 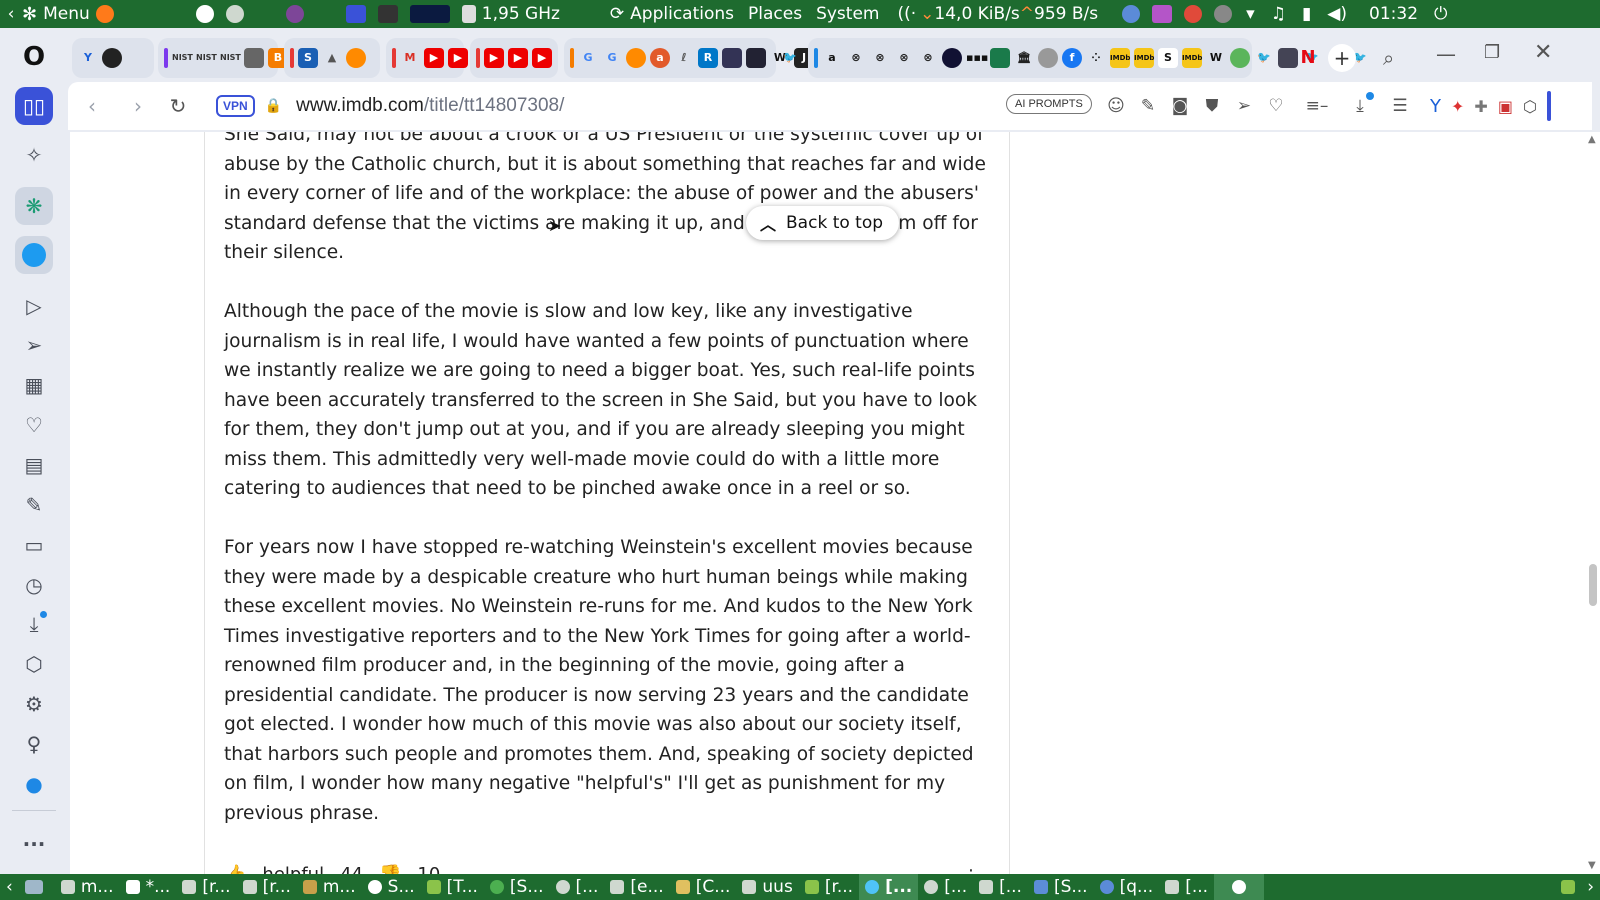 I want to click on dots-tab-icon: ▪▪▪, so click(x=977, y=58).